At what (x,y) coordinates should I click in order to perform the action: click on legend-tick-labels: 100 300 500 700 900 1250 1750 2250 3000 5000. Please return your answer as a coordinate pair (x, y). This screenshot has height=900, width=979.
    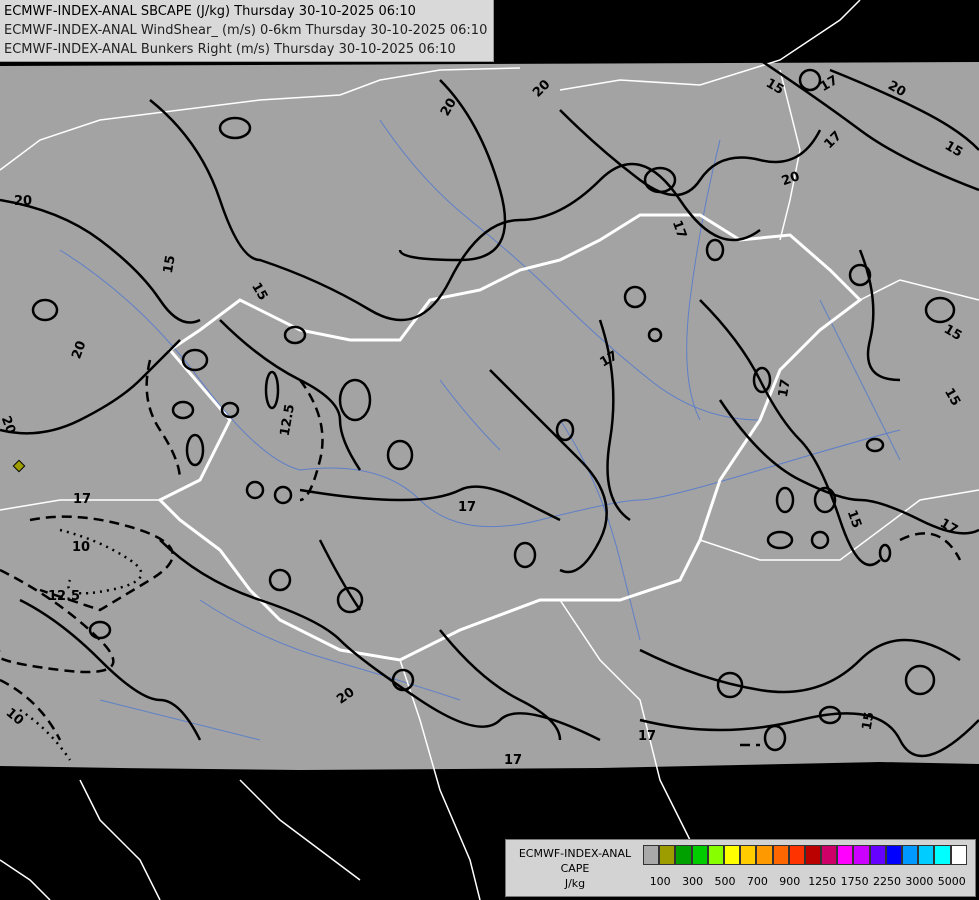
    Looking at the image, I should click on (811, 882).